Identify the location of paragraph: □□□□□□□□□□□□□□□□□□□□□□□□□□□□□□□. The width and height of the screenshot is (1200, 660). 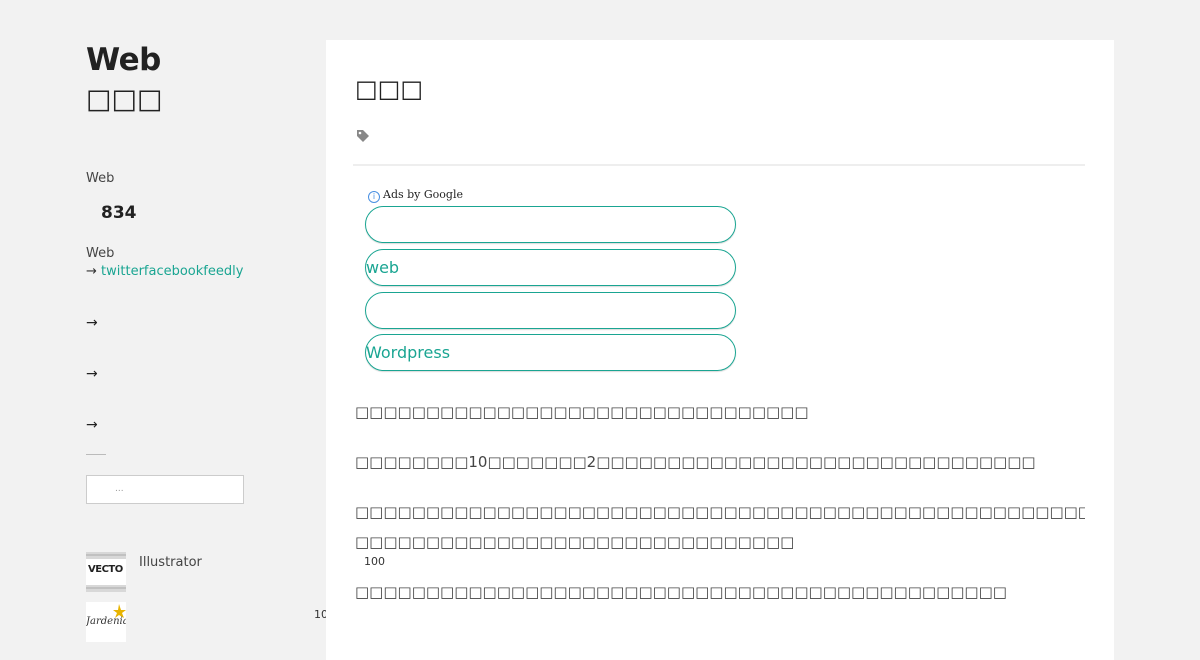
(575, 542).